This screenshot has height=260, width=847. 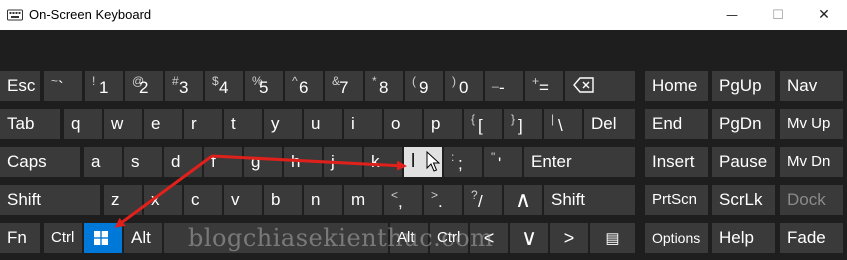 I want to click on key-left-shift: Shift, so click(x=50, y=200).